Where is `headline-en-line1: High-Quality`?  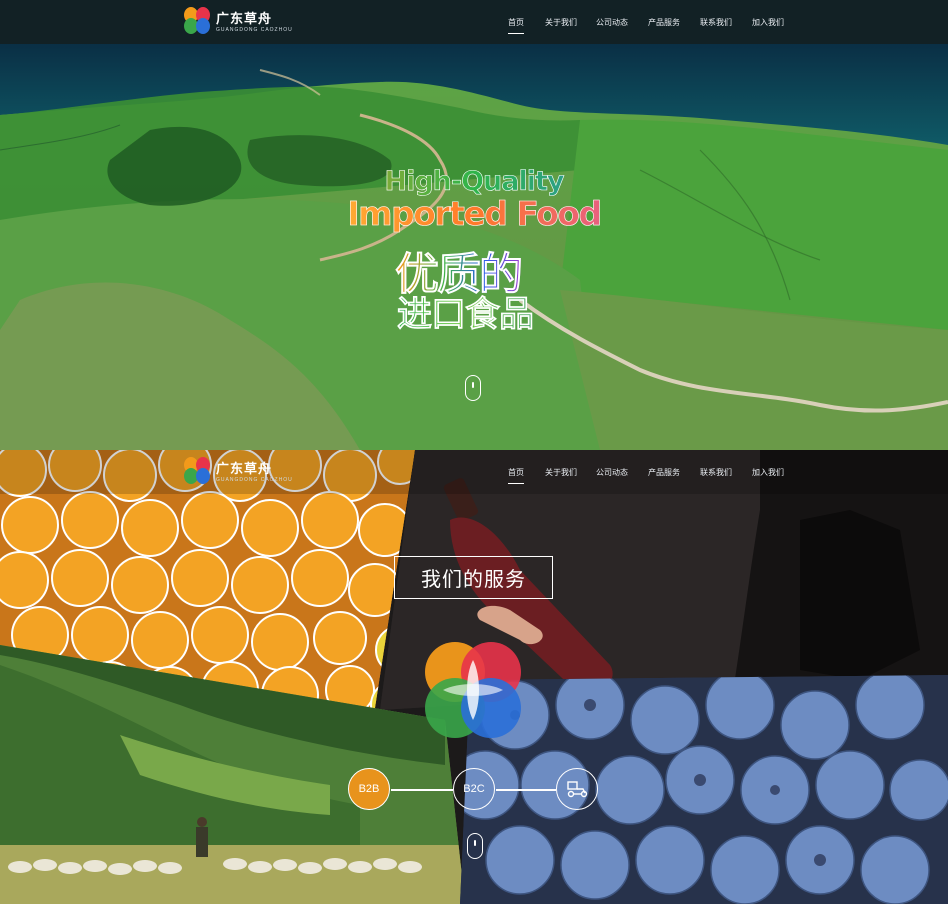
headline-en-line1: High-Quality is located at coordinates (474, 182).